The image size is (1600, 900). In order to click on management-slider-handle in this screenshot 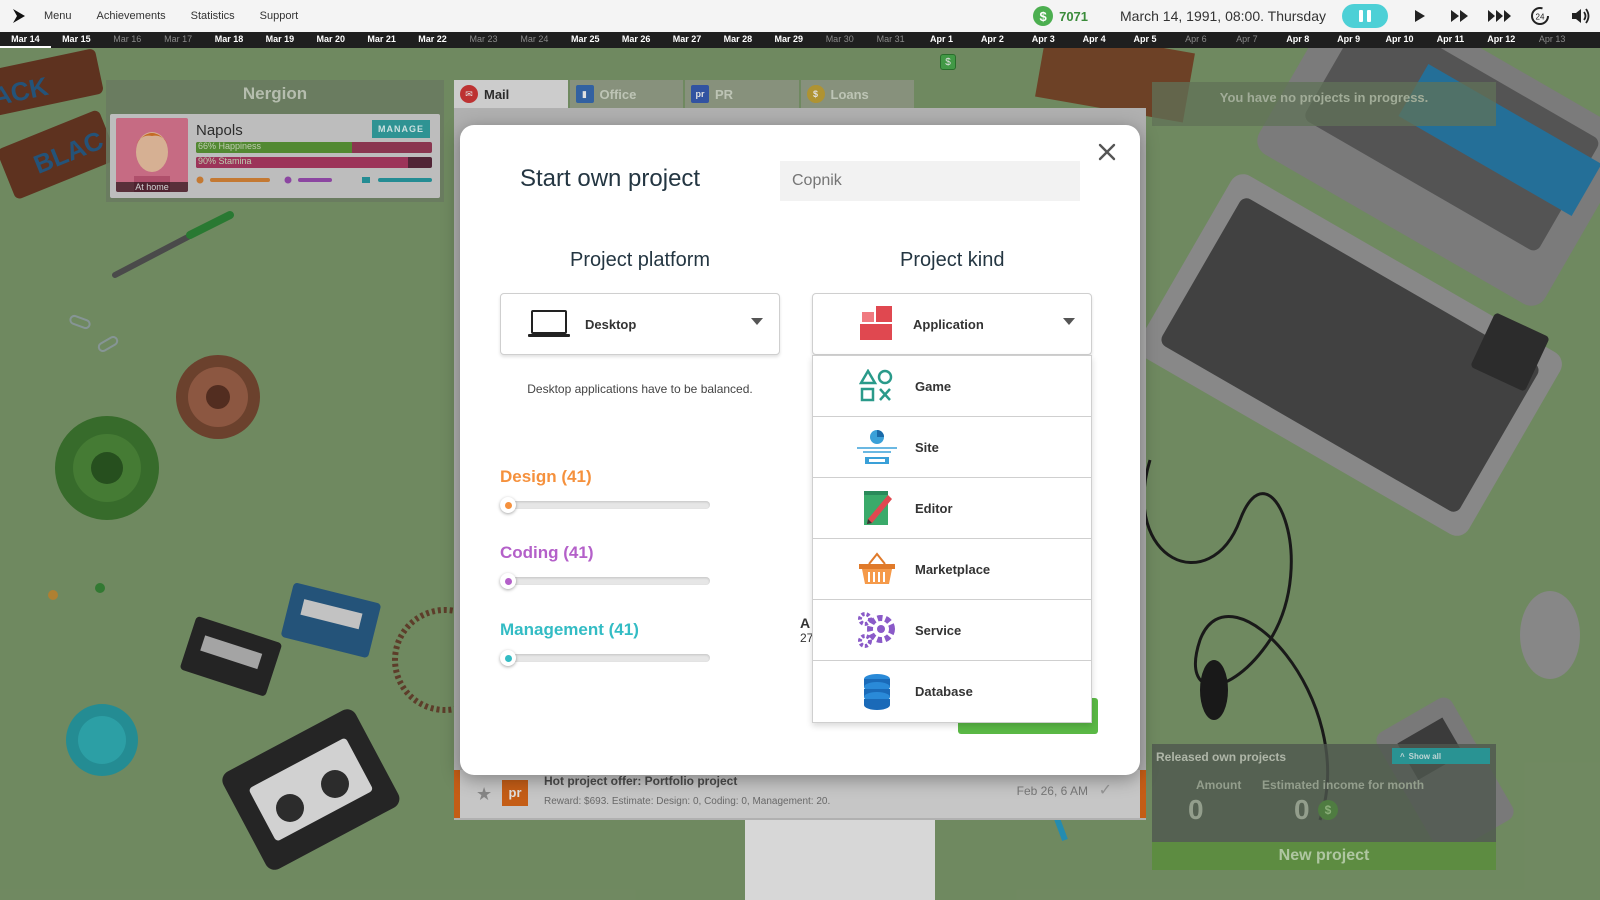, I will do `click(508, 658)`.